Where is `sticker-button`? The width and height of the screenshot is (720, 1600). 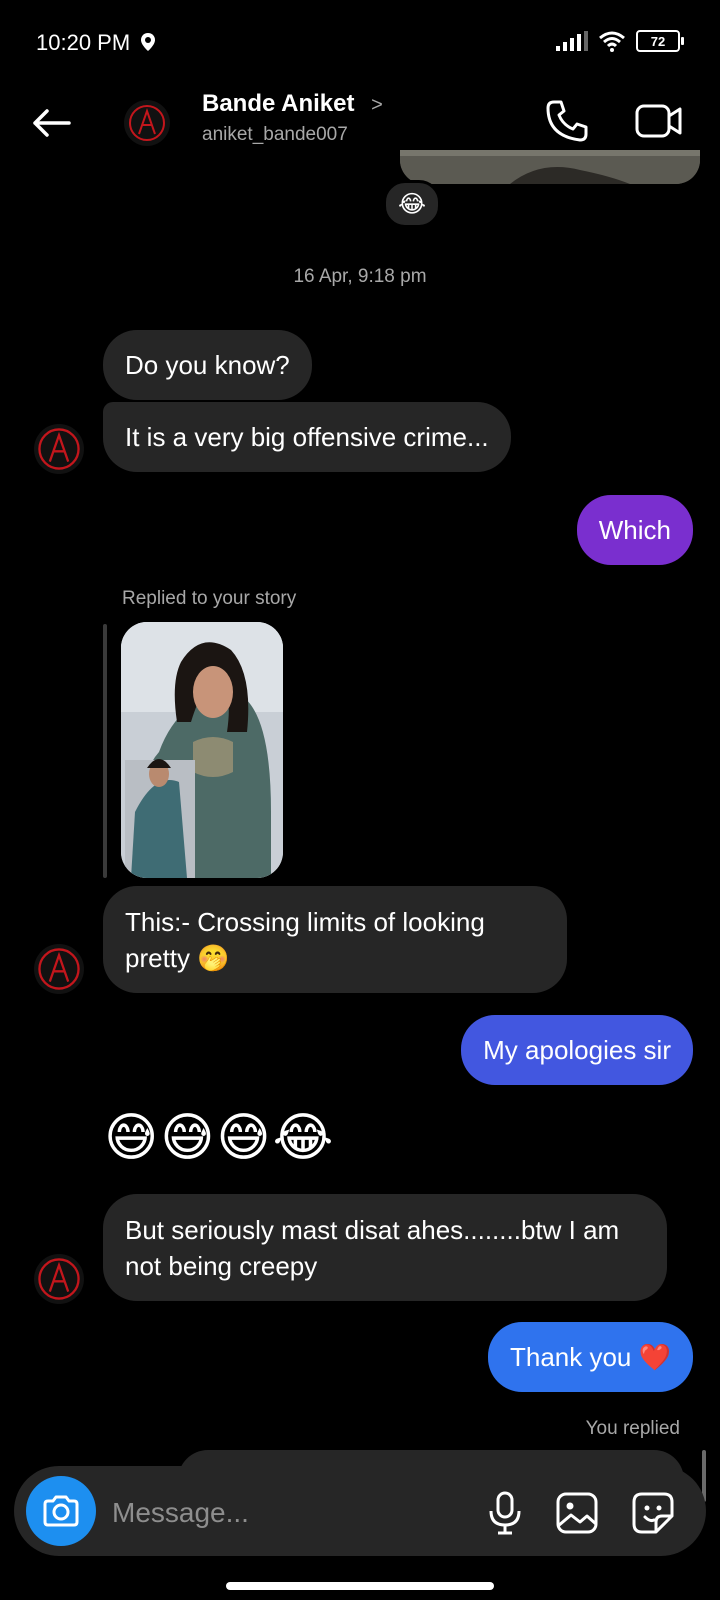
sticker-button is located at coordinates (653, 1513).